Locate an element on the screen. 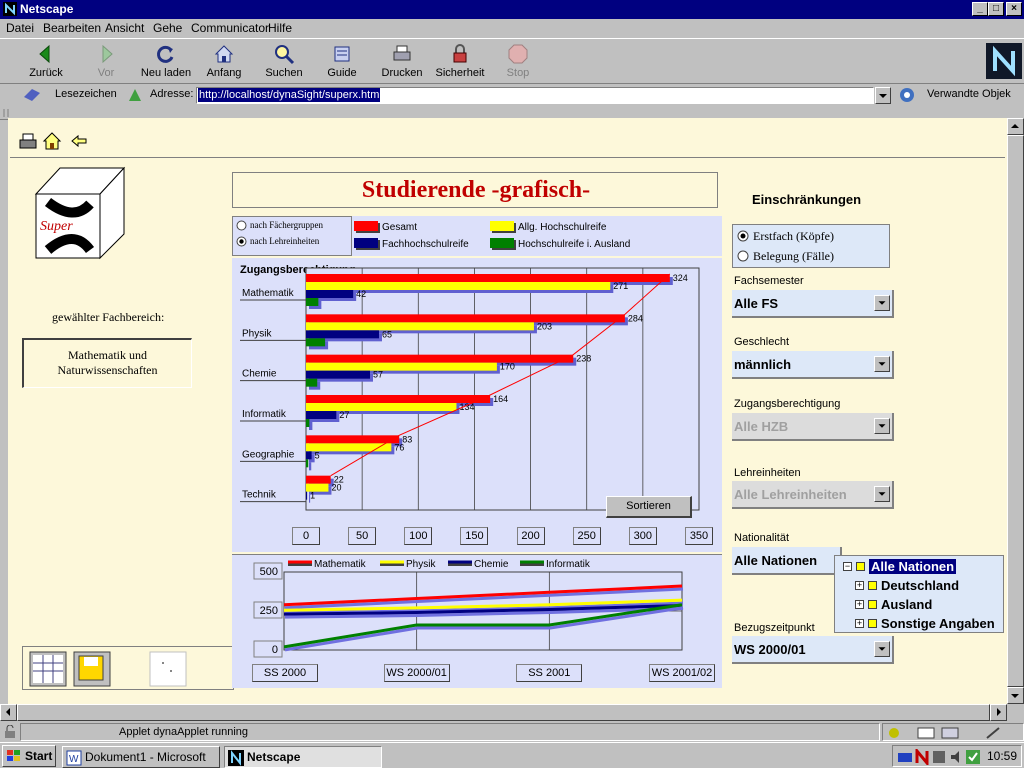 The height and width of the screenshot is (768, 1024). x-tick-label: 150 is located at coordinates (474, 536).